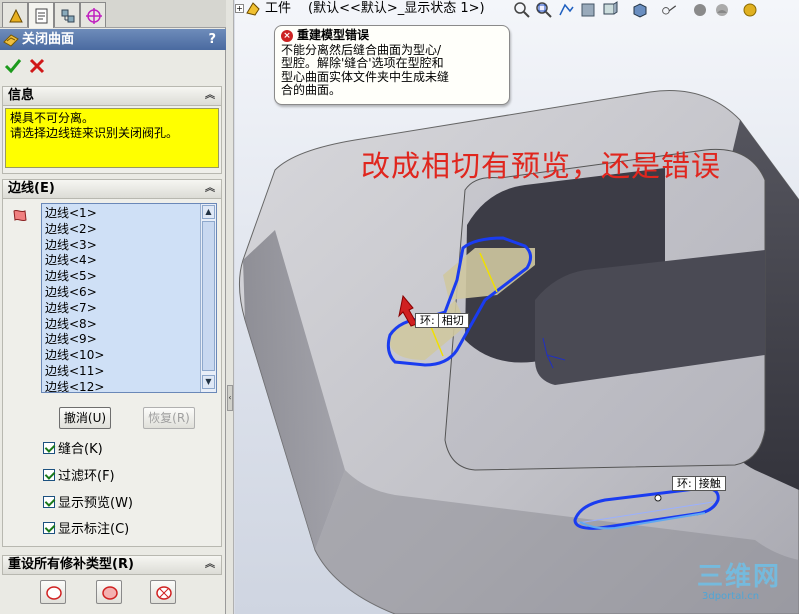 This screenshot has height=614, width=799. What do you see at coordinates (74, 214) in the screenshot?
I see `edge-list-item: 边线<1>` at bounding box center [74, 214].